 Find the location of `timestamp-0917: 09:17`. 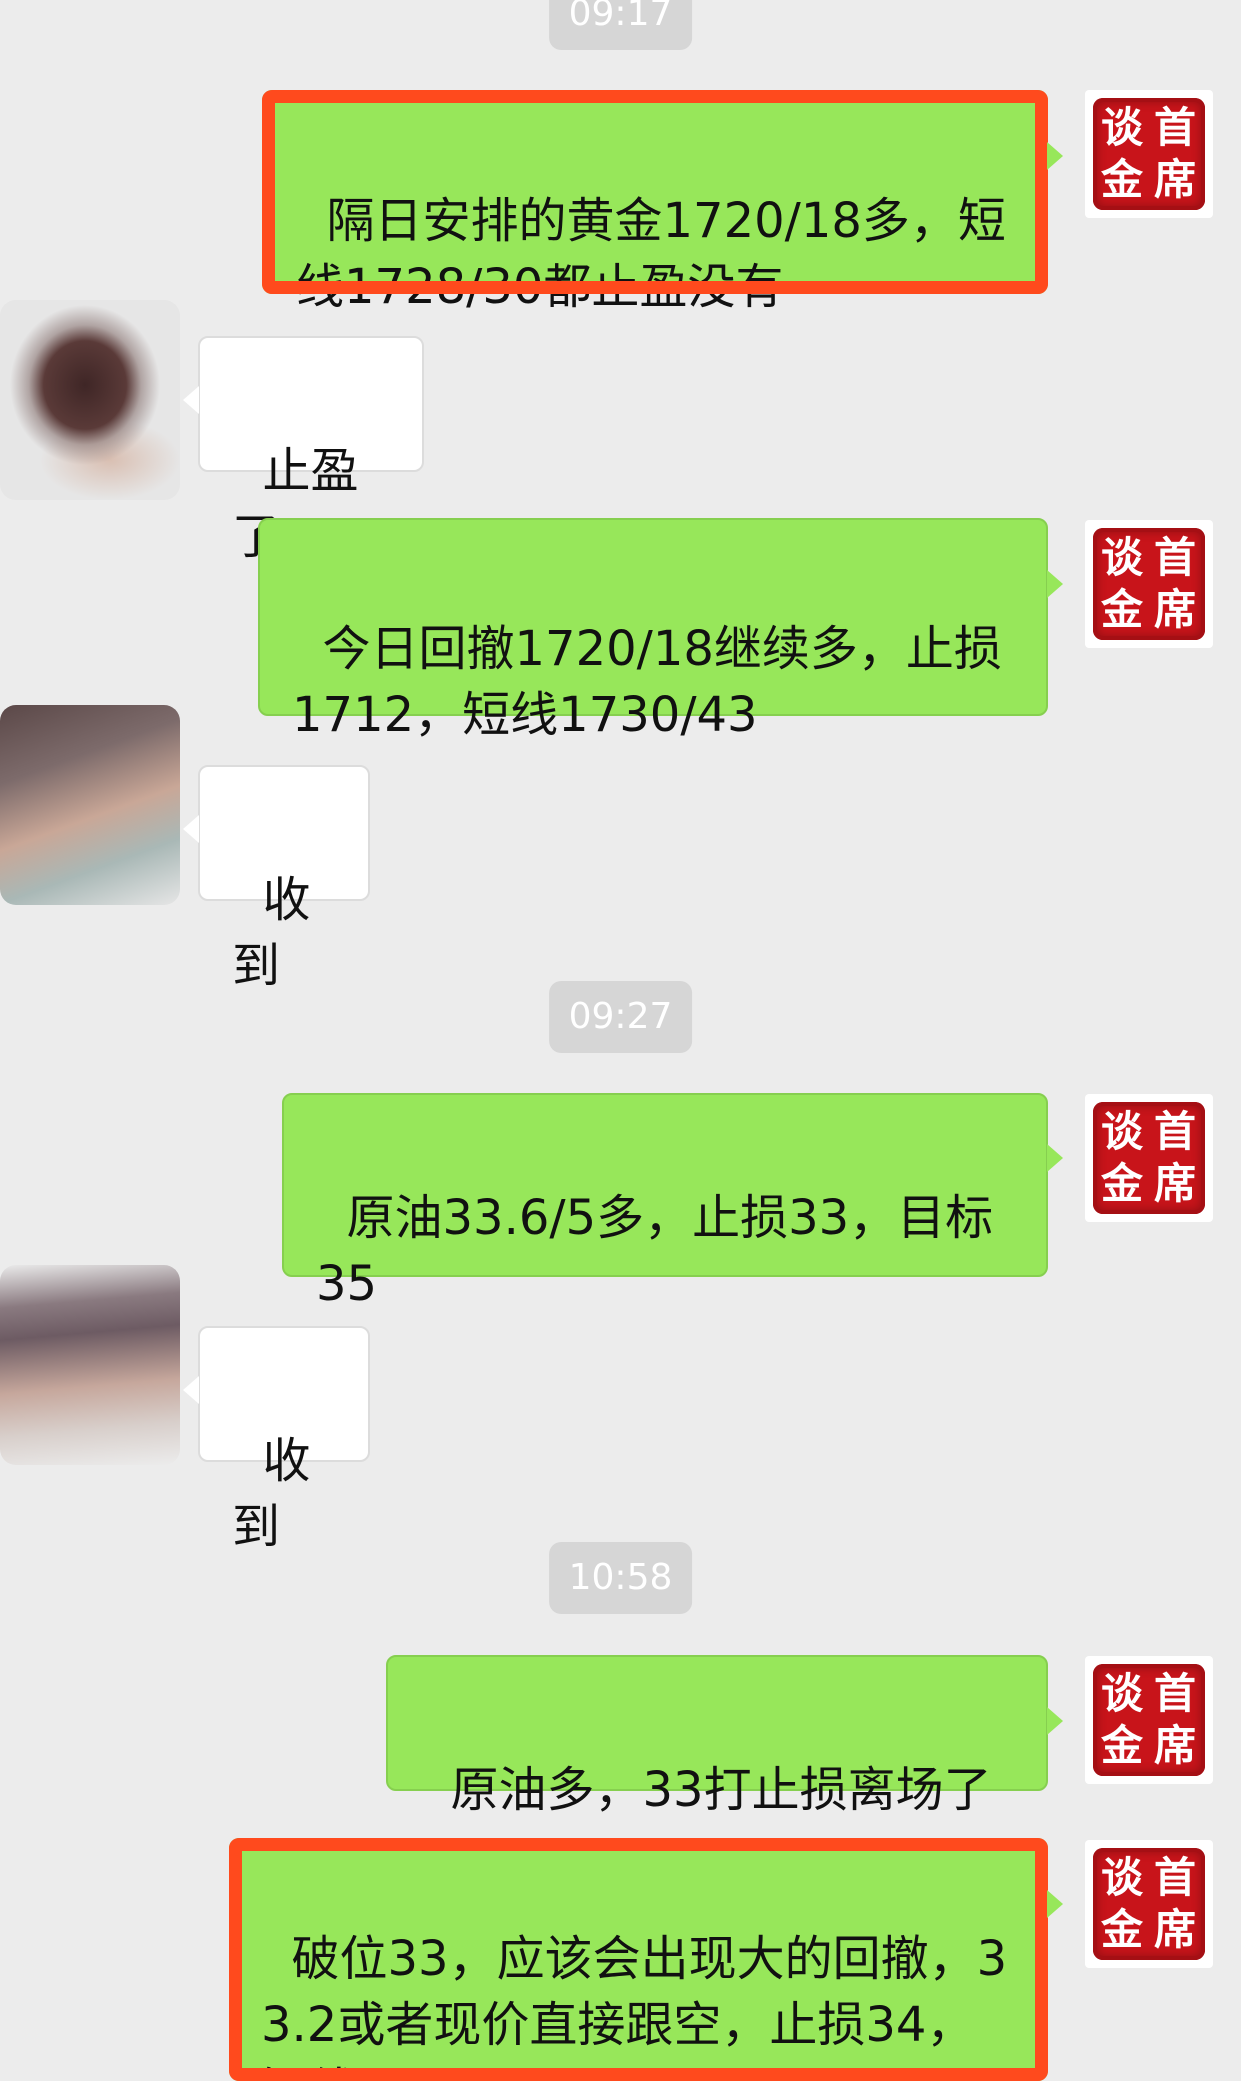

timestamp-0917: 09:17 is located at coordinates (620, 25).